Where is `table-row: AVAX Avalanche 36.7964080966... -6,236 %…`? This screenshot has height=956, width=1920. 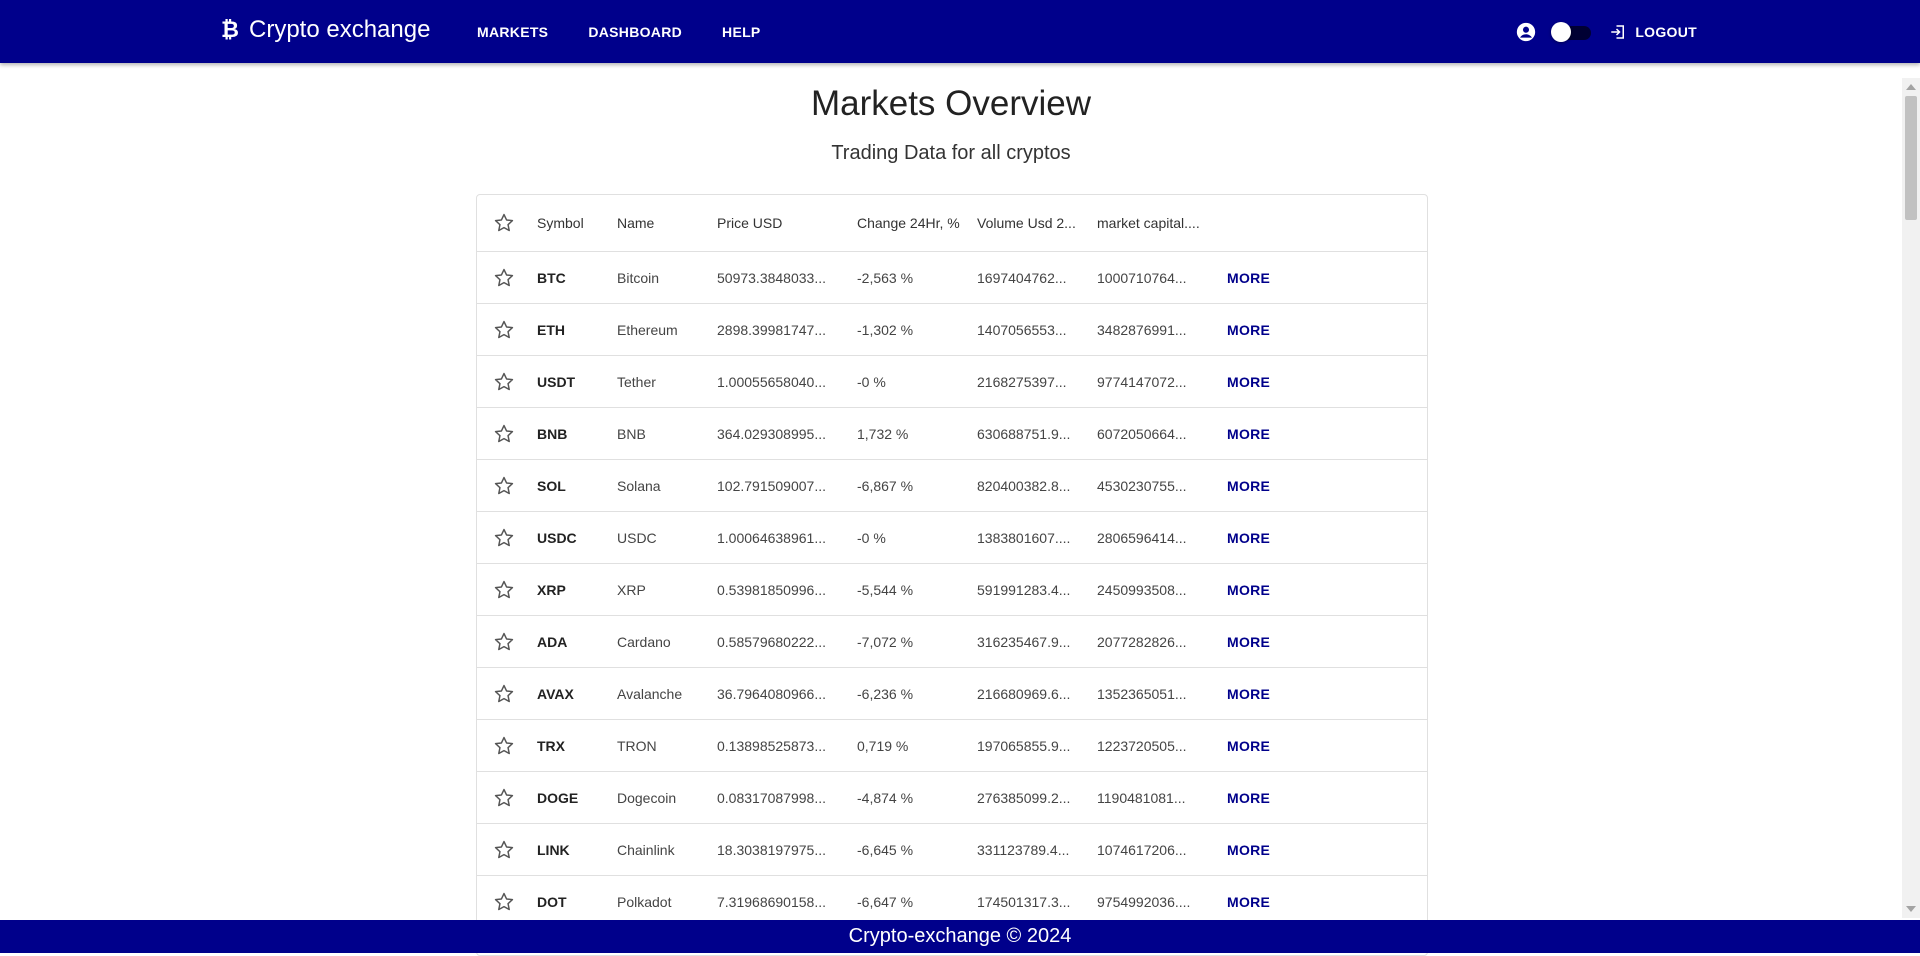 table-row: AVAX Avalanche 36.7964080966... -6,236 %… is located at coordinates (952, 694).